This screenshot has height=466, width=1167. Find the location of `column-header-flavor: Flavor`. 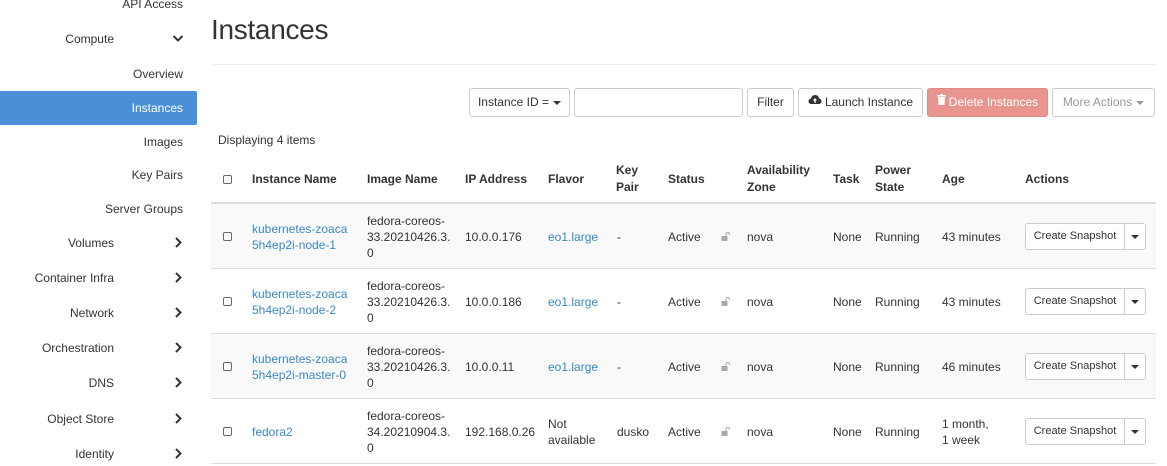

column-header-flavor: Flavor is located at coordinates (566, 179).